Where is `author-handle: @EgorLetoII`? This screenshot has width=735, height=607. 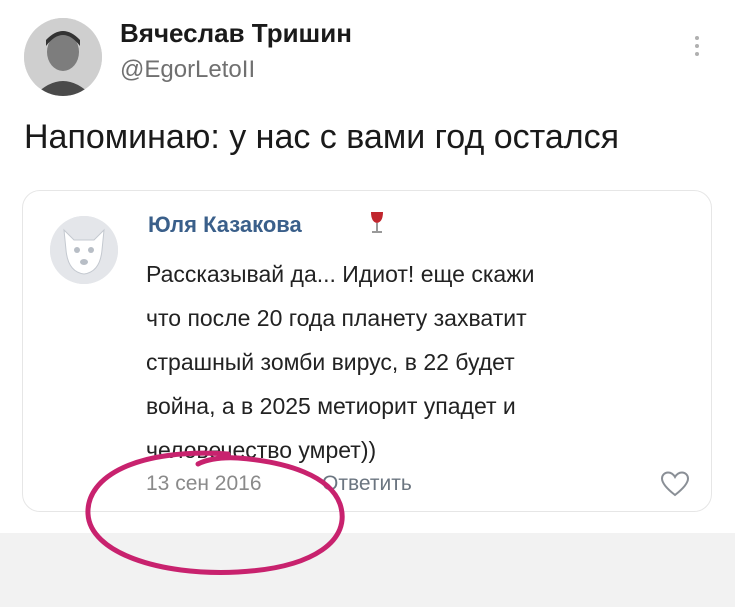 author-handle: @EgorLetoII is located at coordinates (187, 70).